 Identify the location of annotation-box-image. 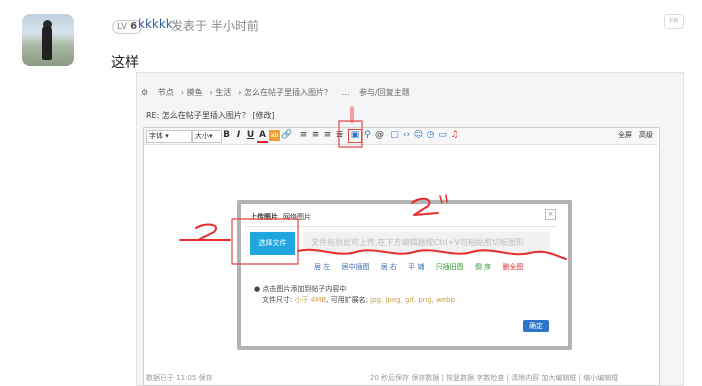
(350, 134).